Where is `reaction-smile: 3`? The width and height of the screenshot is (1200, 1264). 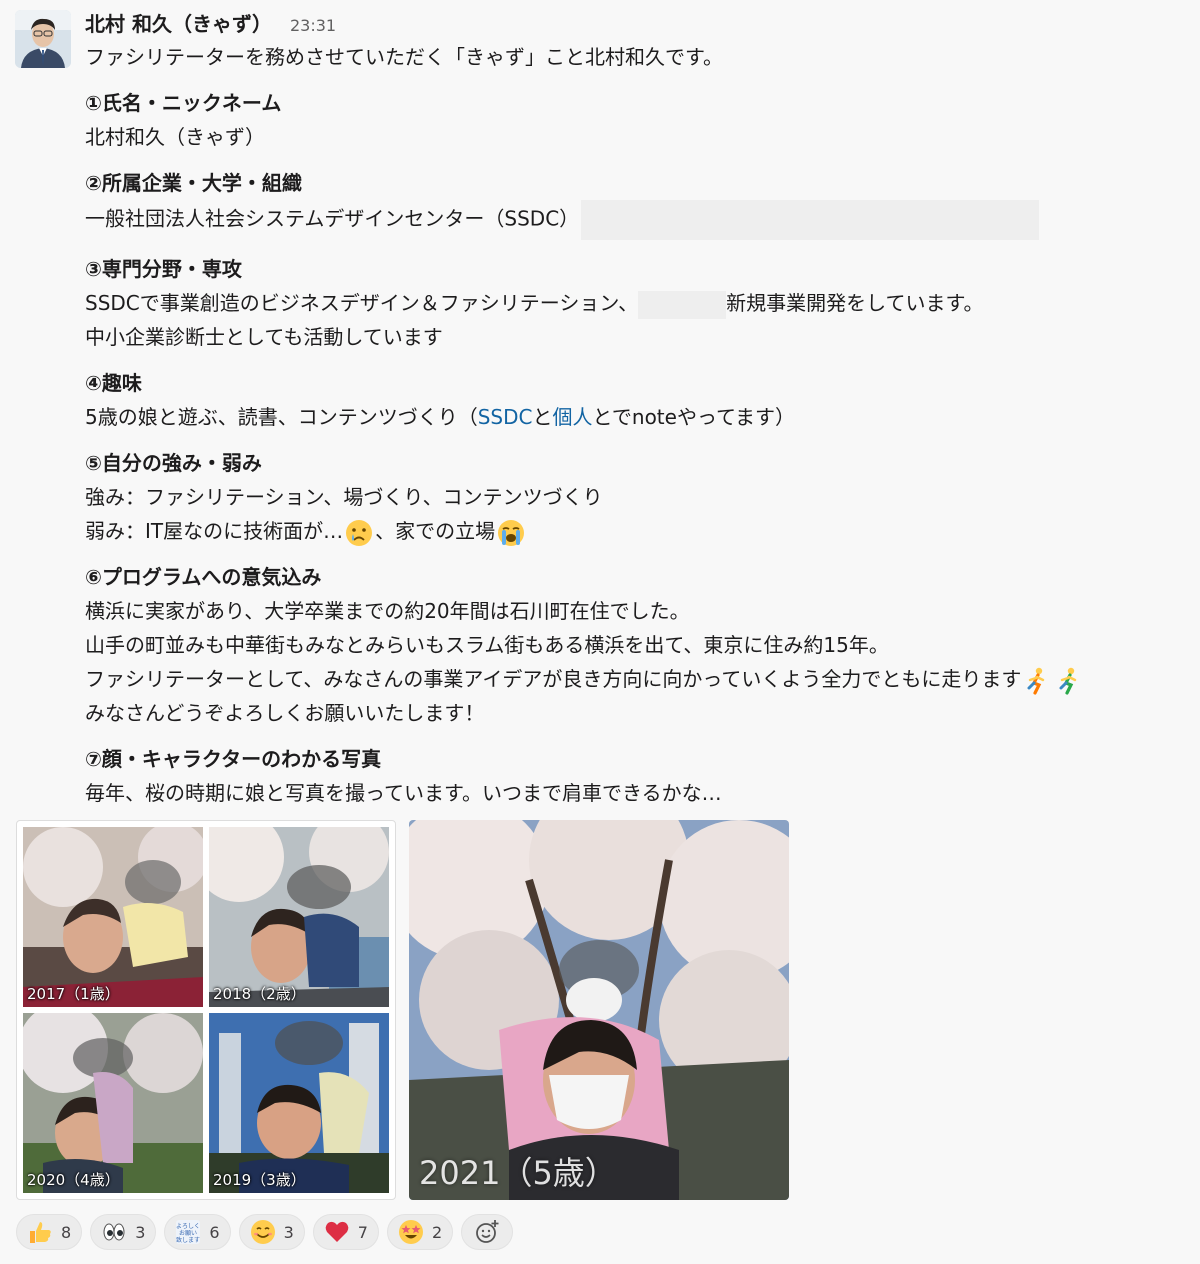 reaction-smile: 3 is located at coordinates (271, 1232).